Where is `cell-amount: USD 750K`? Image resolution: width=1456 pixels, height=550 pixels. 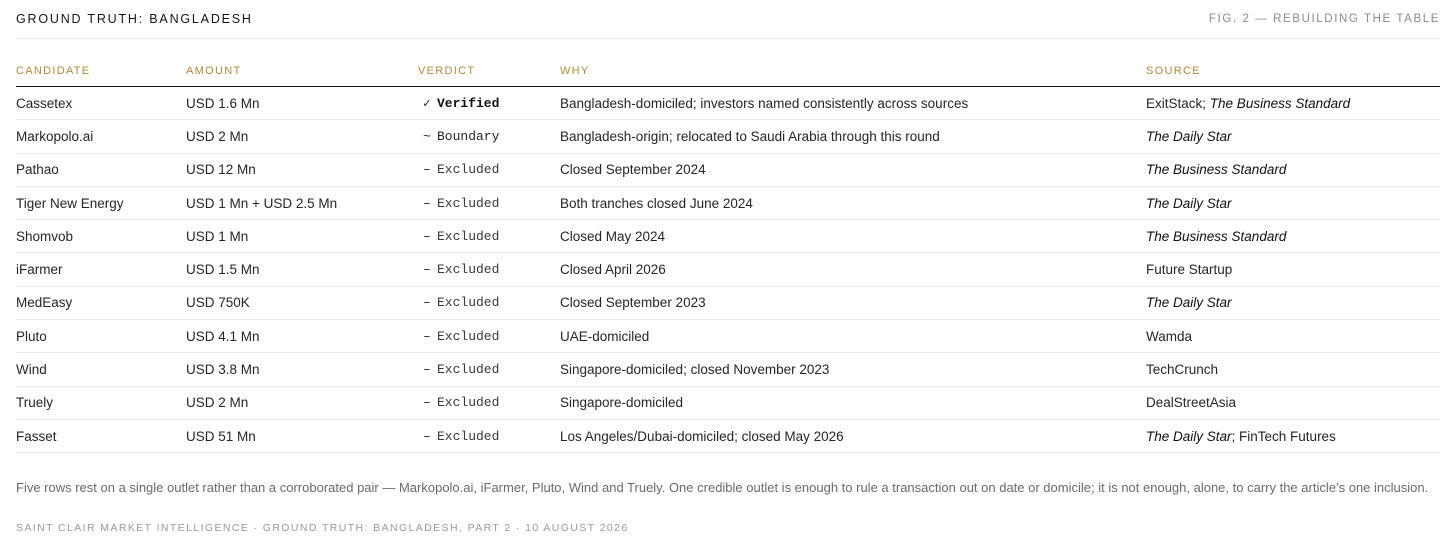 cell-amount: USD 750K is located at coordinates (302, 303).